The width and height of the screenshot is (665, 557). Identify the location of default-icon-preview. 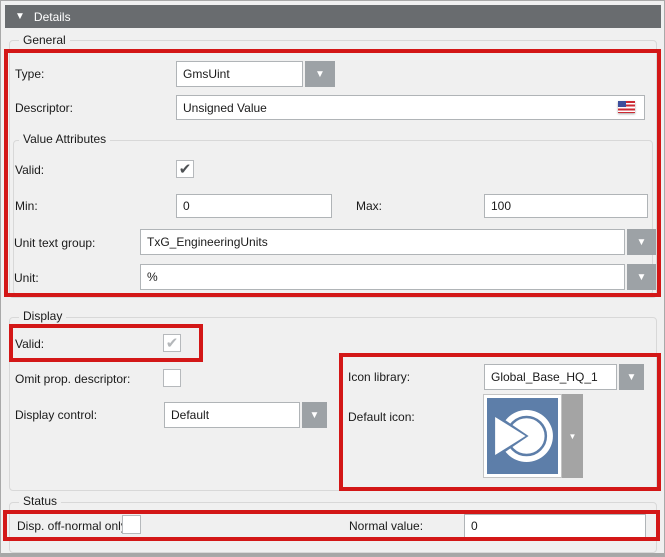
(522, 436).